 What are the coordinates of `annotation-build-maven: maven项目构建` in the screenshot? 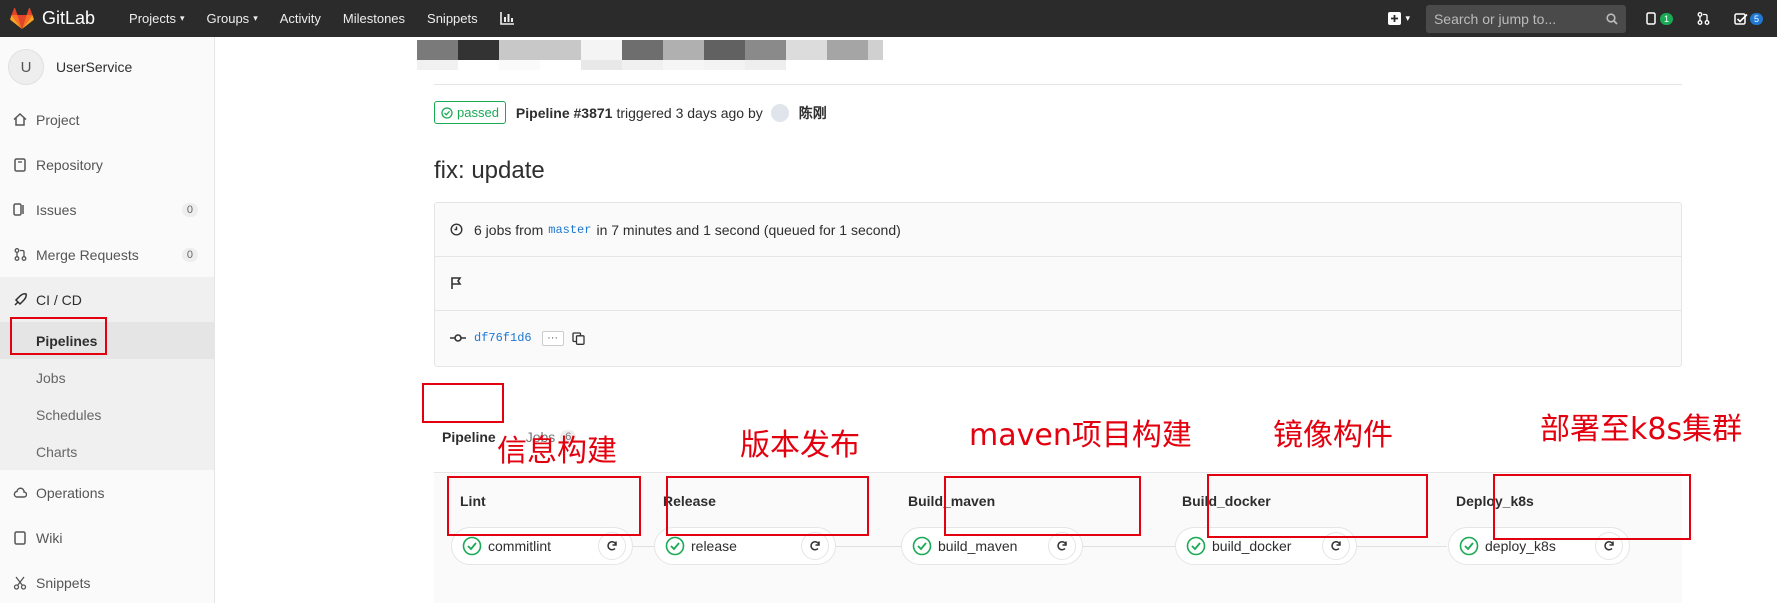 It's located at (1080, 435).